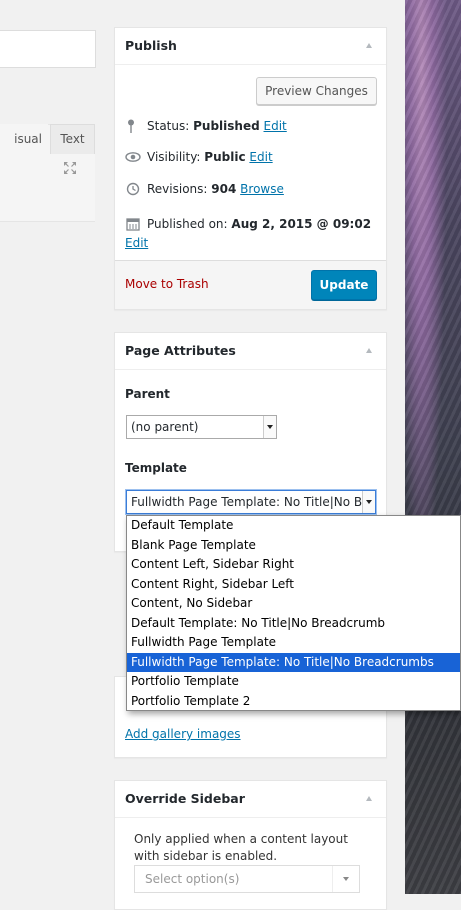 Image resolution: width=461 pixels, height=910 pixels. I want to click on template-option: Content Right, Sidebar Left, so click(293, 585).